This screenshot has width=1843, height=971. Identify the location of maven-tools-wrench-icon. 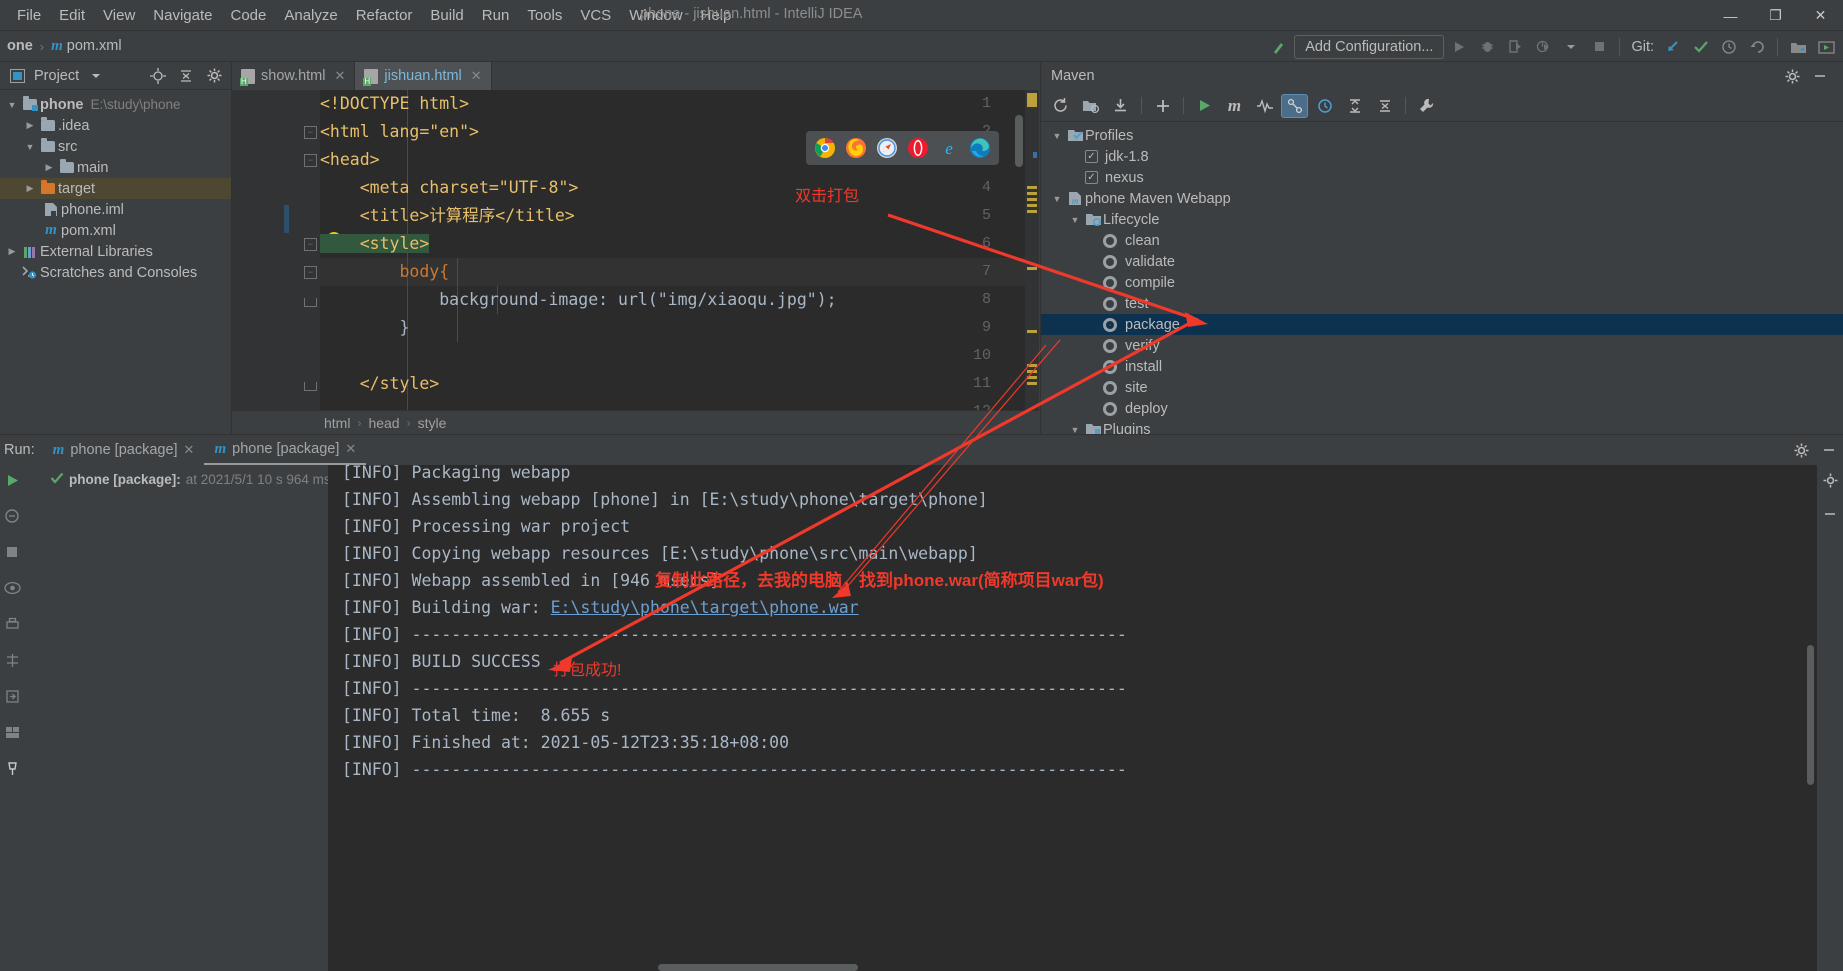
(1426, 106).